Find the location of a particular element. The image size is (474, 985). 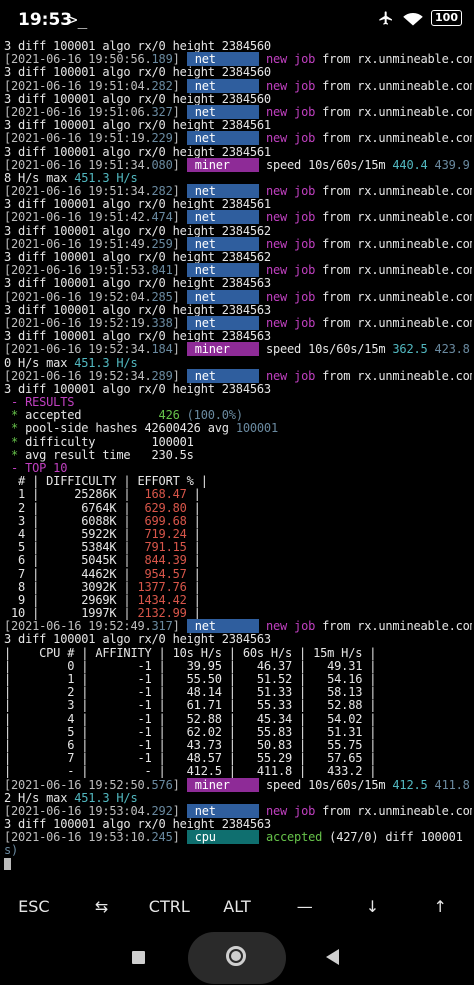

terminal-text: 3 diff 100001 algo rx/0 height 2384560 is located at coordinates (137, 46).